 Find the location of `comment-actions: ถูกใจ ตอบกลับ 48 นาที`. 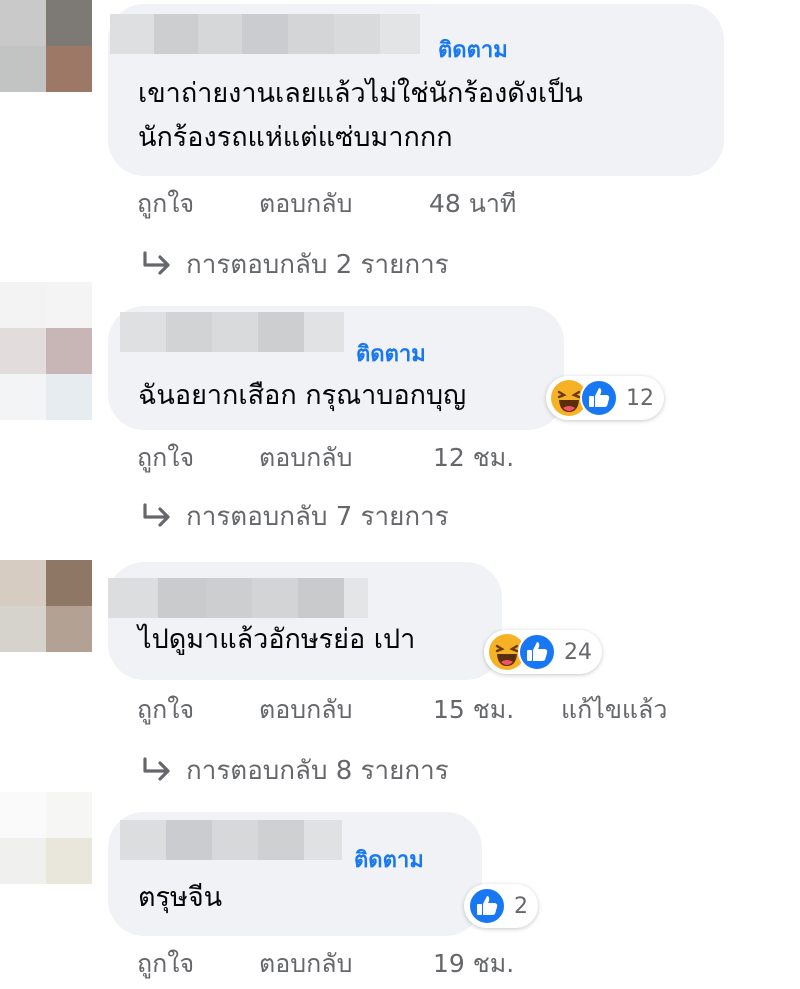

comment-actions: ถูกใจ ตอบกลับ 48 นาที is located at coordinates (326, 204).